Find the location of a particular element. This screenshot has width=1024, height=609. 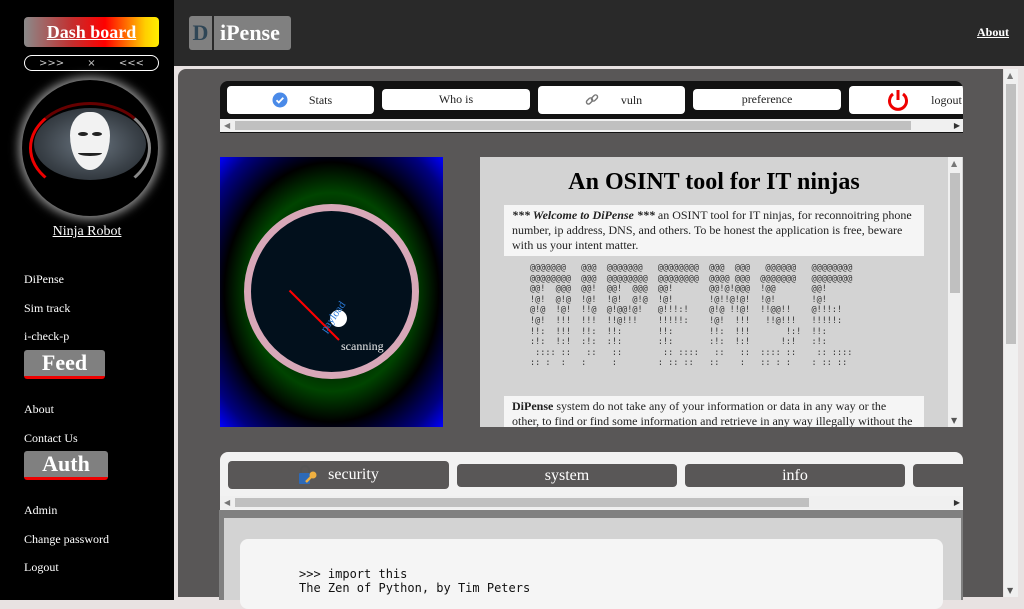

top-tab-bar: Stats Who is vuln preference logout ◀ ▶ is located at coordinates (591, 107).